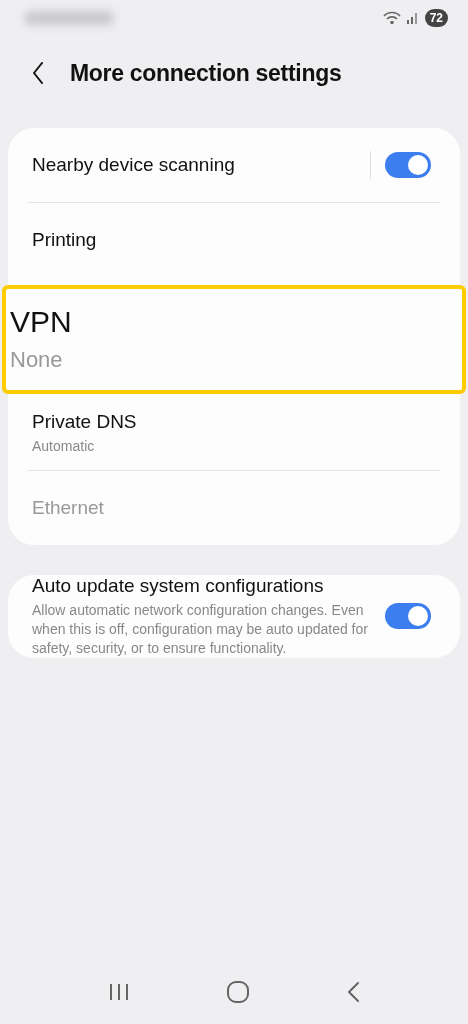  I want to click on setting-title: VPN, so click(41, 321).